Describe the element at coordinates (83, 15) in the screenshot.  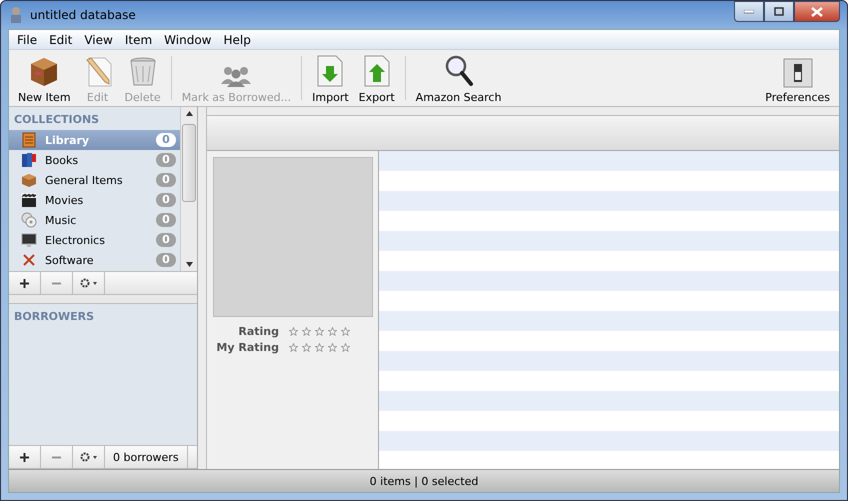
I see `window-title: untitled database` at that location.